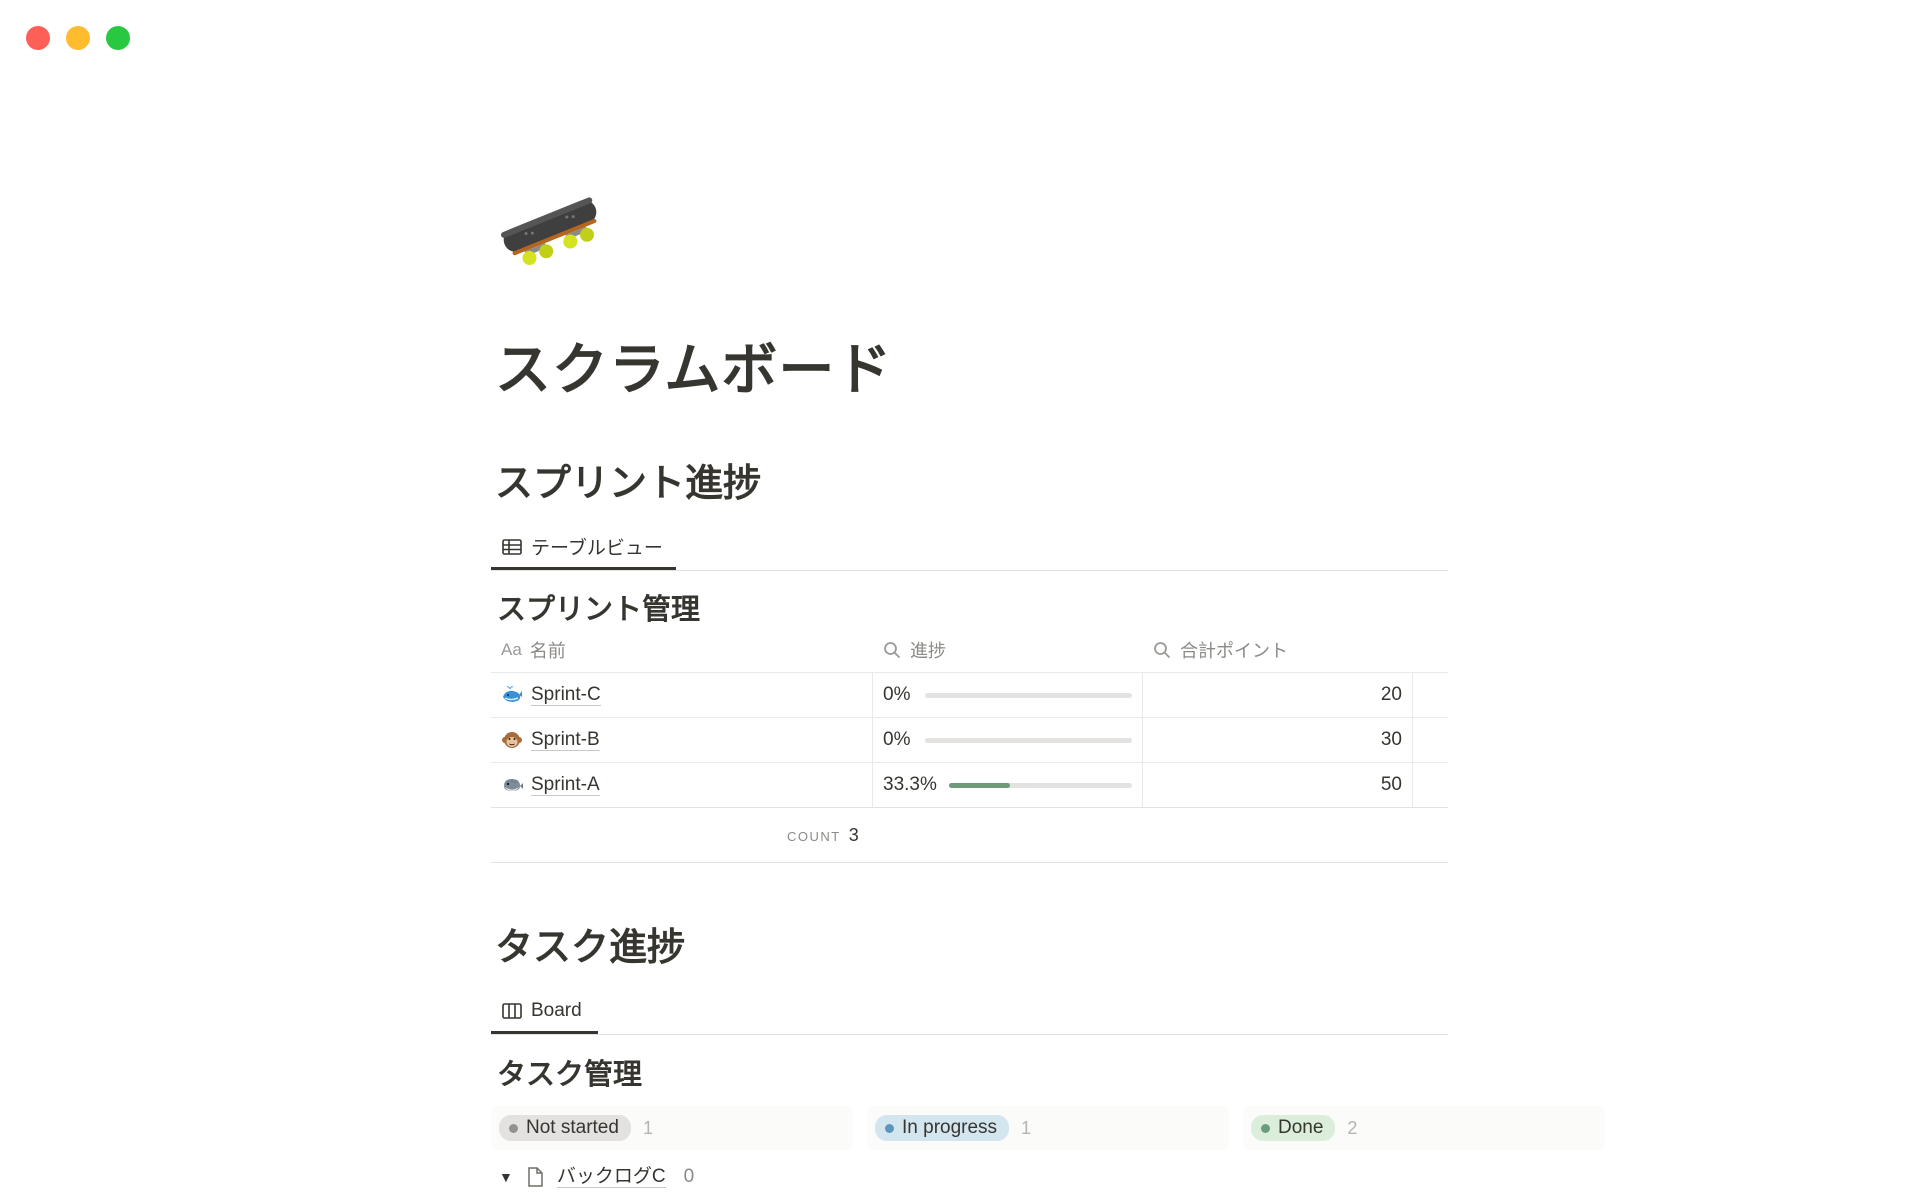 The height and width of the screenshot is (1200, 1920). I want to click on toggle-caret-icon: ▼, so click(506, 1177).